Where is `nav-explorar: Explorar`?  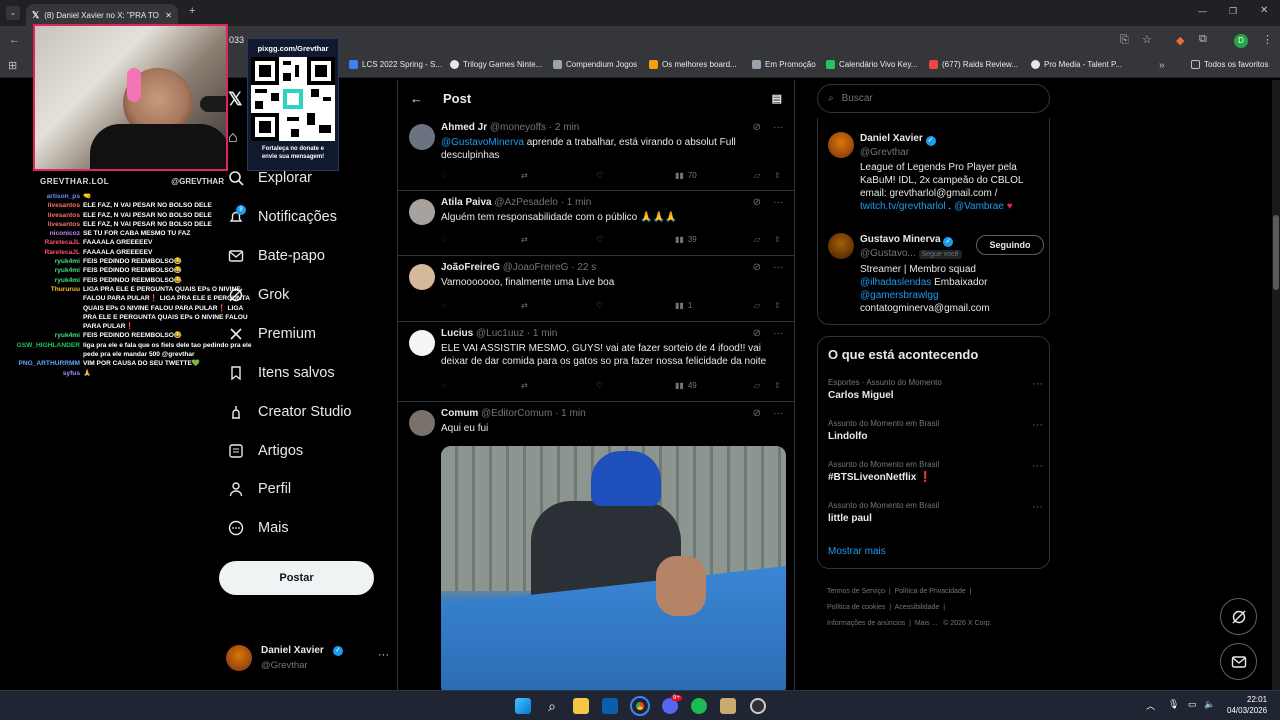
nav-explorar: Explorar is located at coordinates (270, 178).